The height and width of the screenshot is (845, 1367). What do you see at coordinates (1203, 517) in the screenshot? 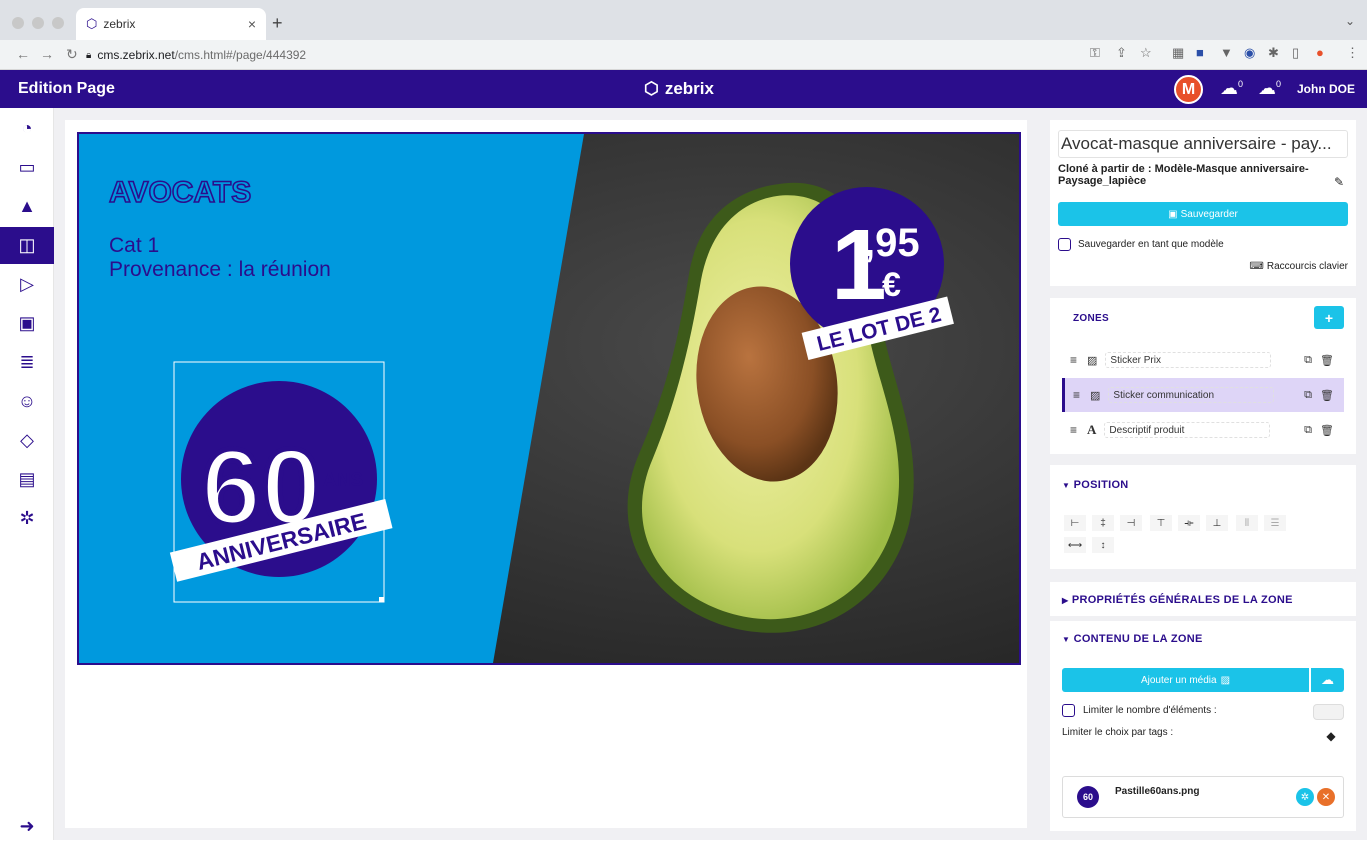
I see `position-card: ▼ POSITION ⊢ ‡ ⊣ ⊤ ⟛ ⊥ ⦀ ☰ ⟷ ↕` at bounding box center [1203, 517].